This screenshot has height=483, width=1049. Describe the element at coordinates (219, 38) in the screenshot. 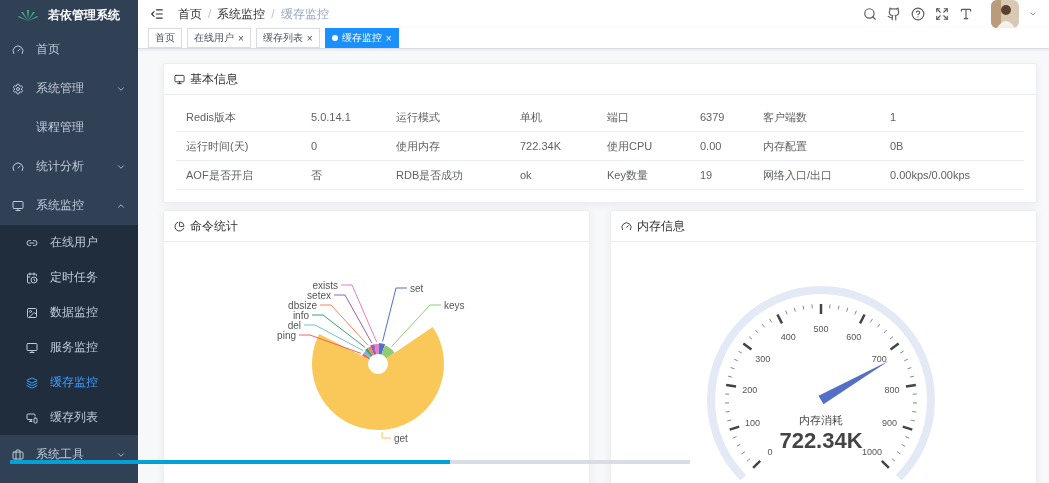

I see `page-tab: 在线用户 ×` at that location.